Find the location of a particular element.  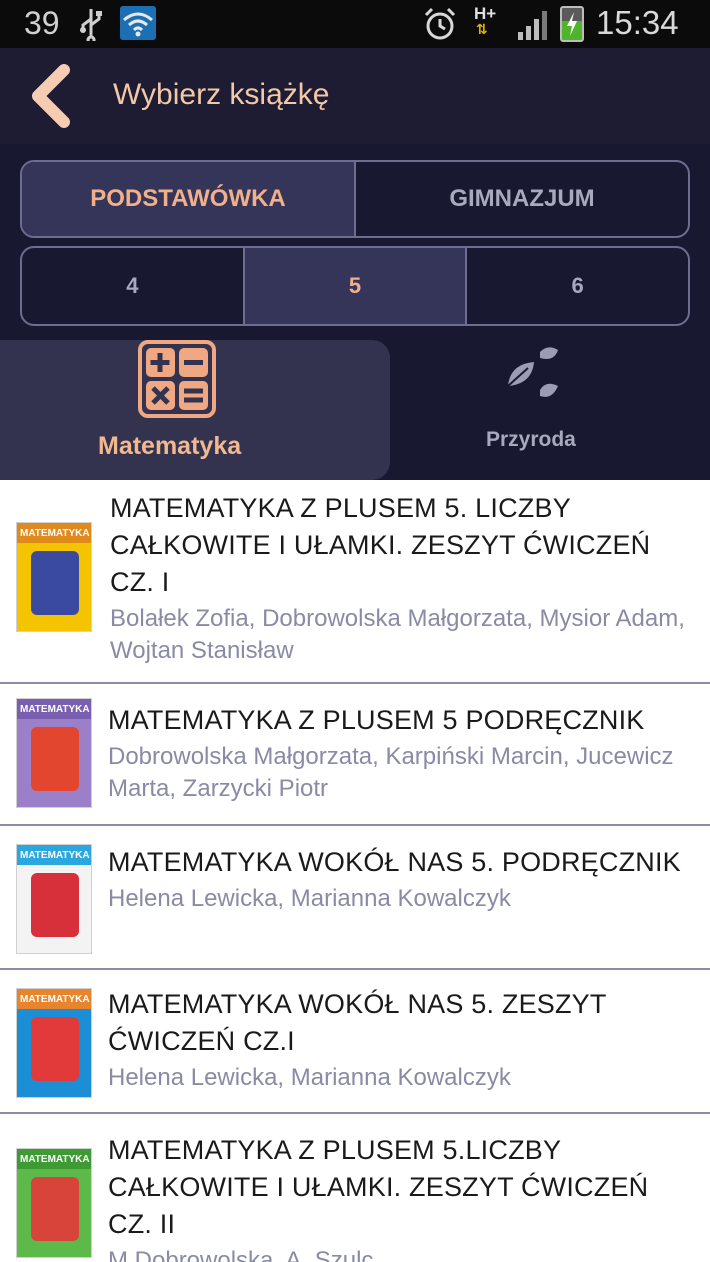

subject-label-przyroda: Przyroda is located at coordinates (531, 439).